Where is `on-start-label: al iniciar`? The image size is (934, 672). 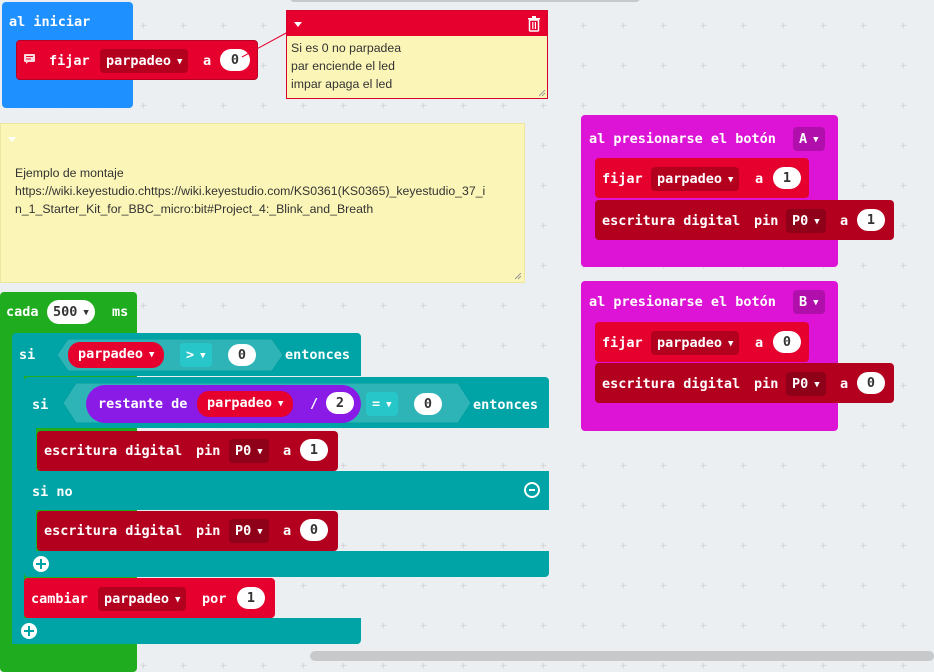 on-start-label: al iniciar is located at coordinates (50, 22).